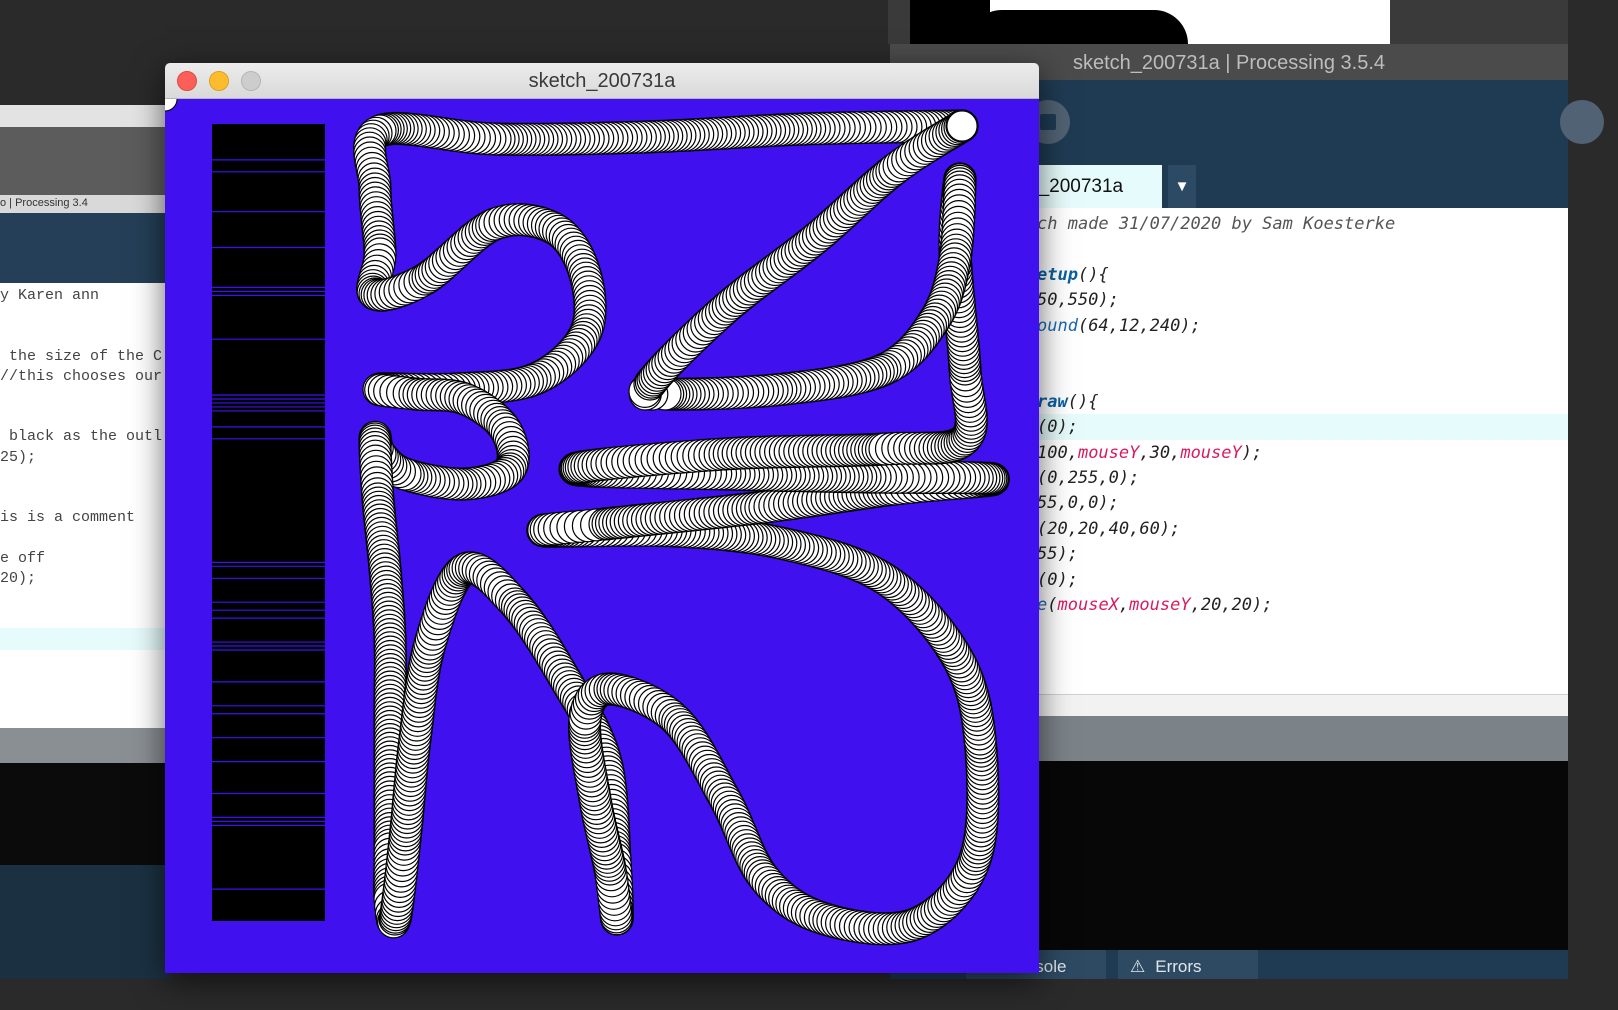  What do you see at coordinates (1119, 325) in the screenshot?
I see `code-line: ound(64,12,240);` at bounding box center [1119, 325].